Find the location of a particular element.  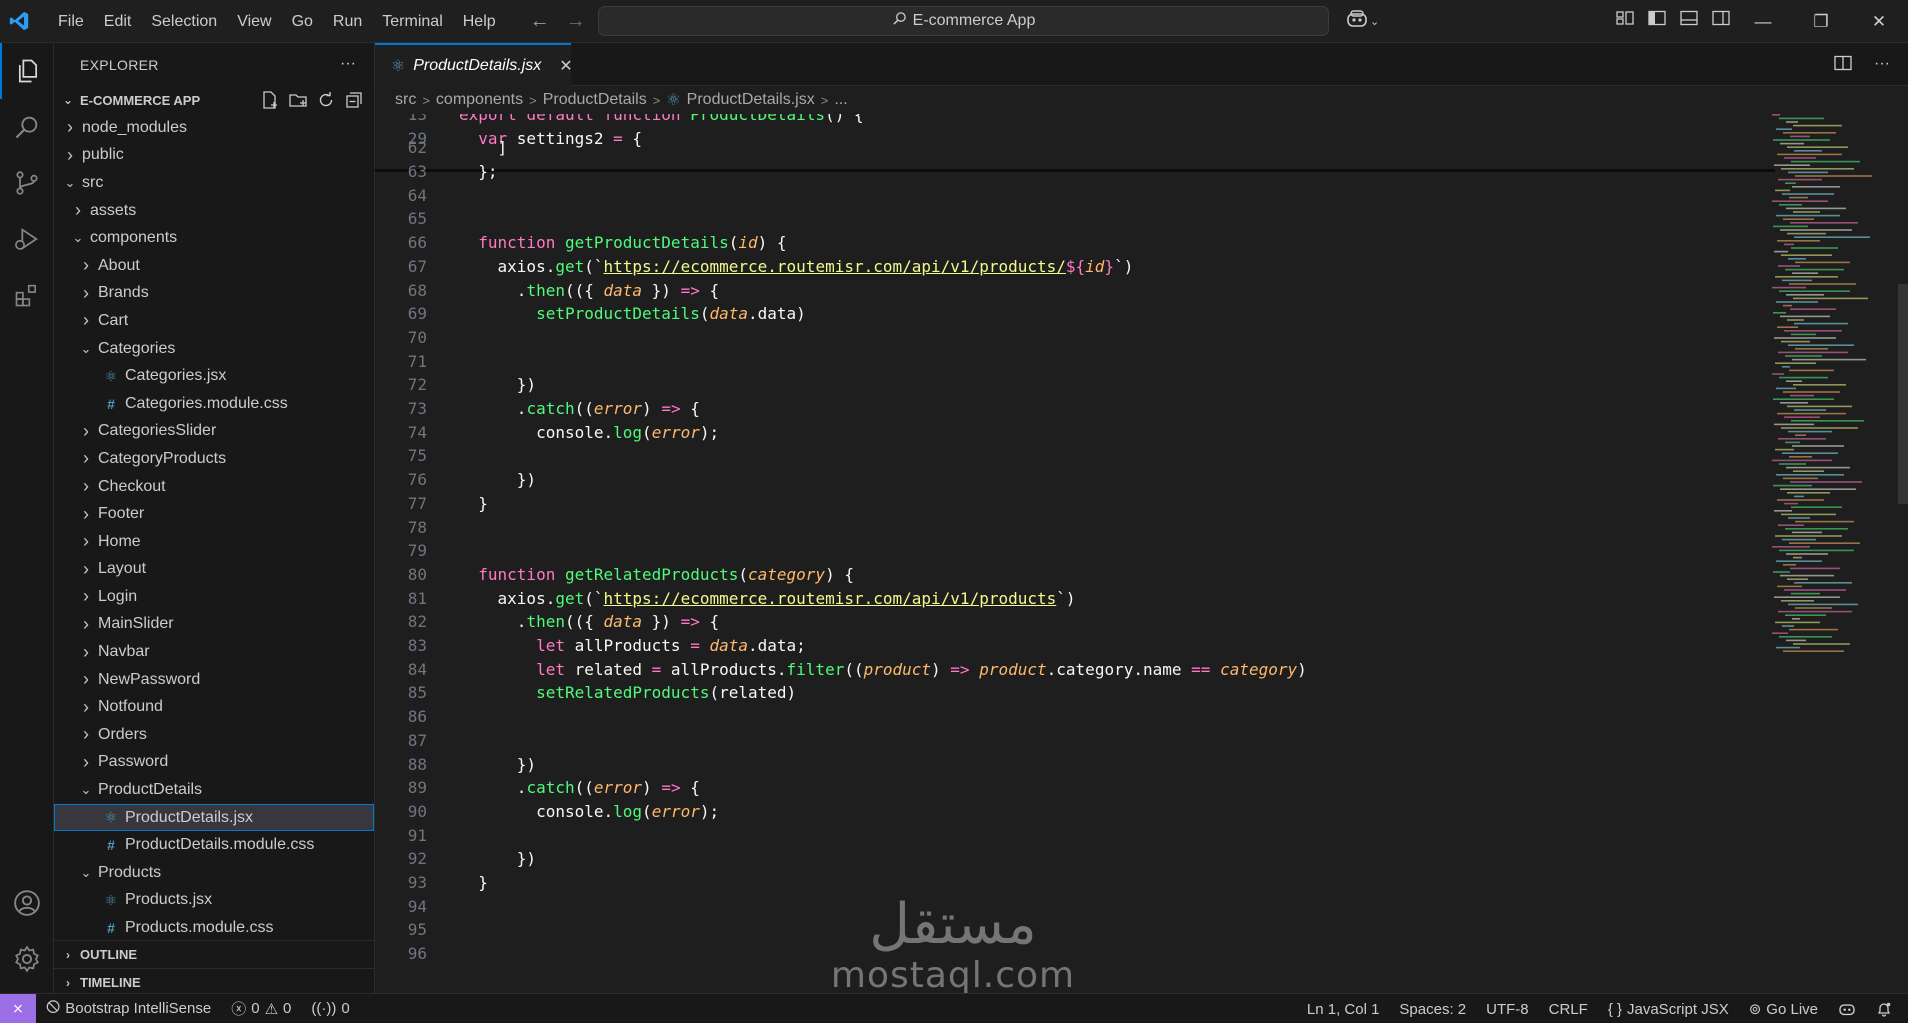

copilot-status-icon is located at coordinates (1847, 1009).